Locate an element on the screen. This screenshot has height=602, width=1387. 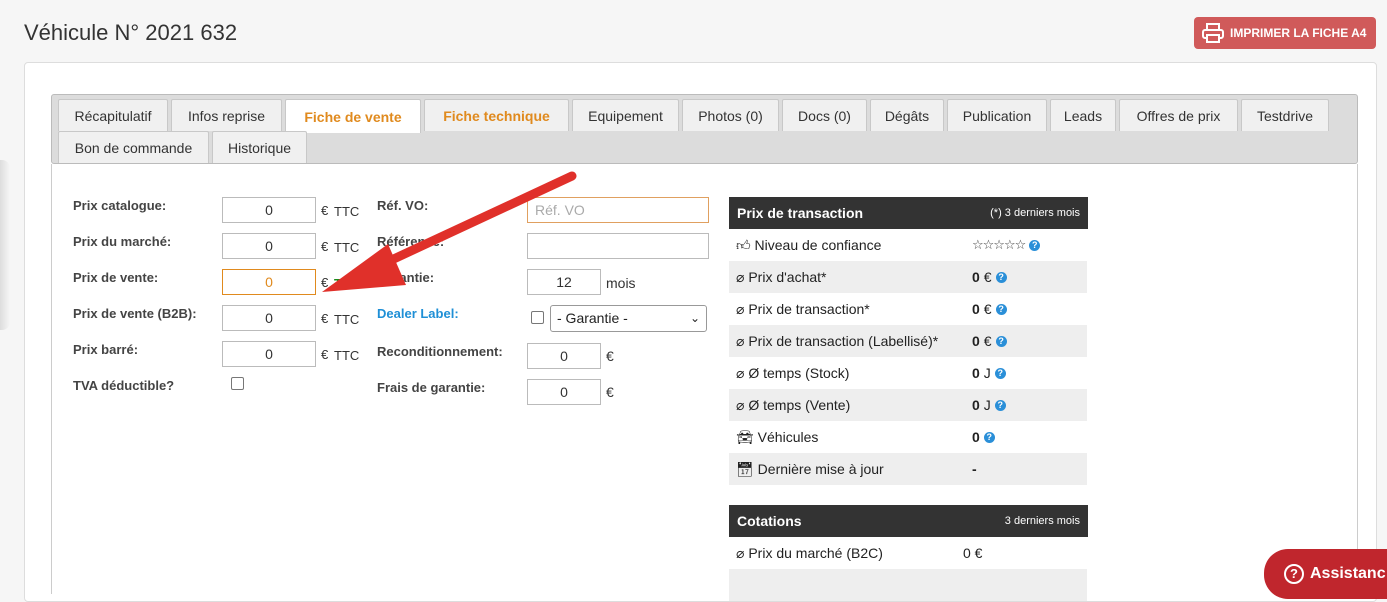
frais-garantie-input: 0 is located at coordinates (564, 392).